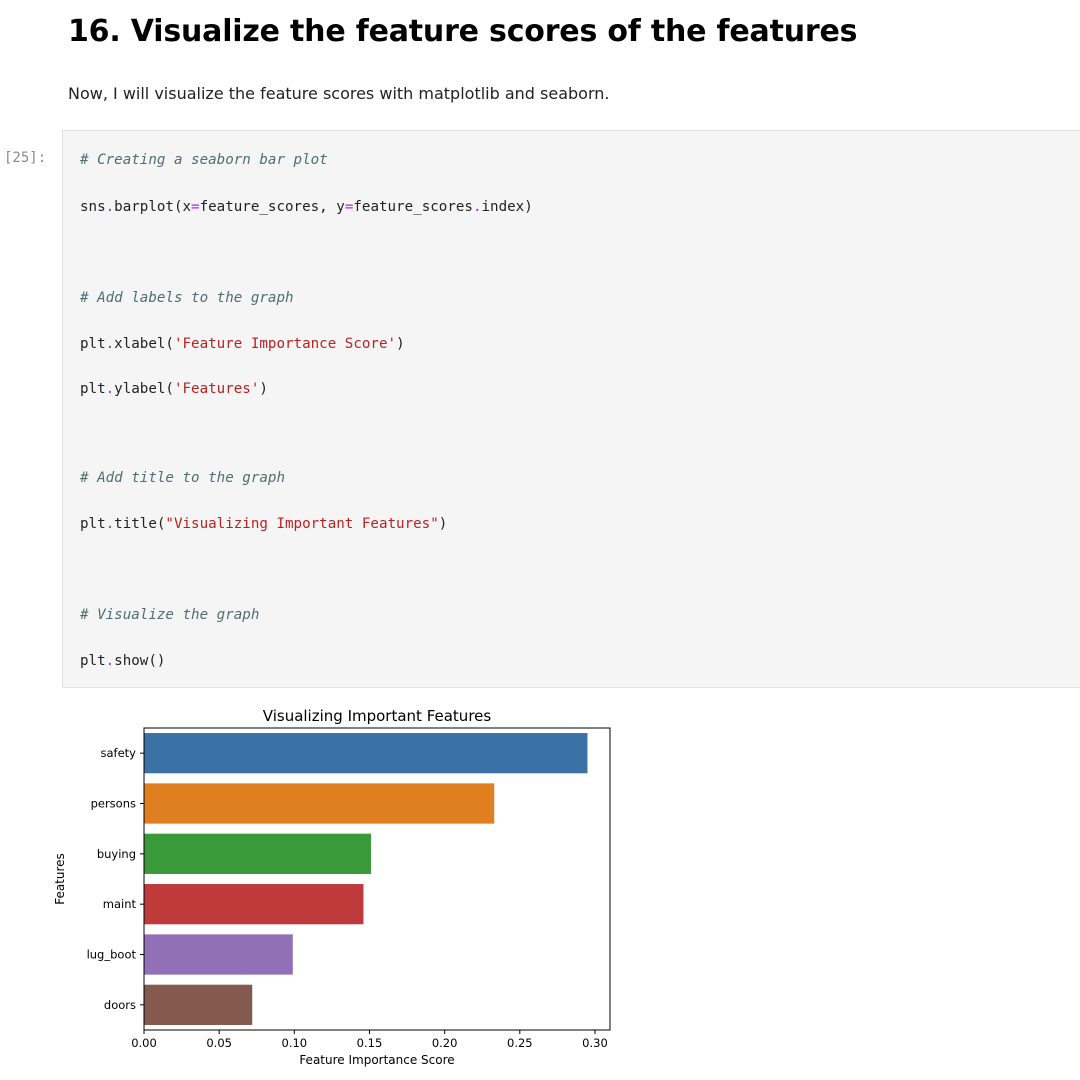 Image resolution: width=1080 pixels, height=1080 pixels. I want to click on code-token: 'Feature Importance Score', so click(285, 344).